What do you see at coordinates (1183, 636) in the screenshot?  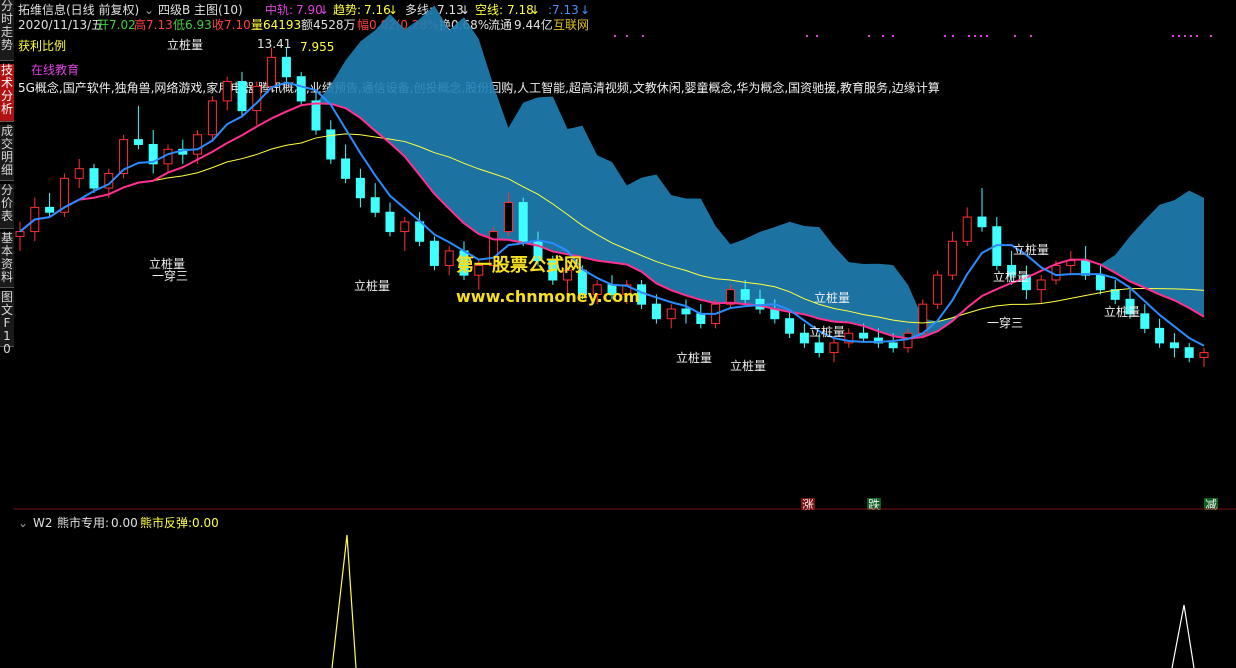 I see `bear-only-spike` at bounding box center [1183, 636].